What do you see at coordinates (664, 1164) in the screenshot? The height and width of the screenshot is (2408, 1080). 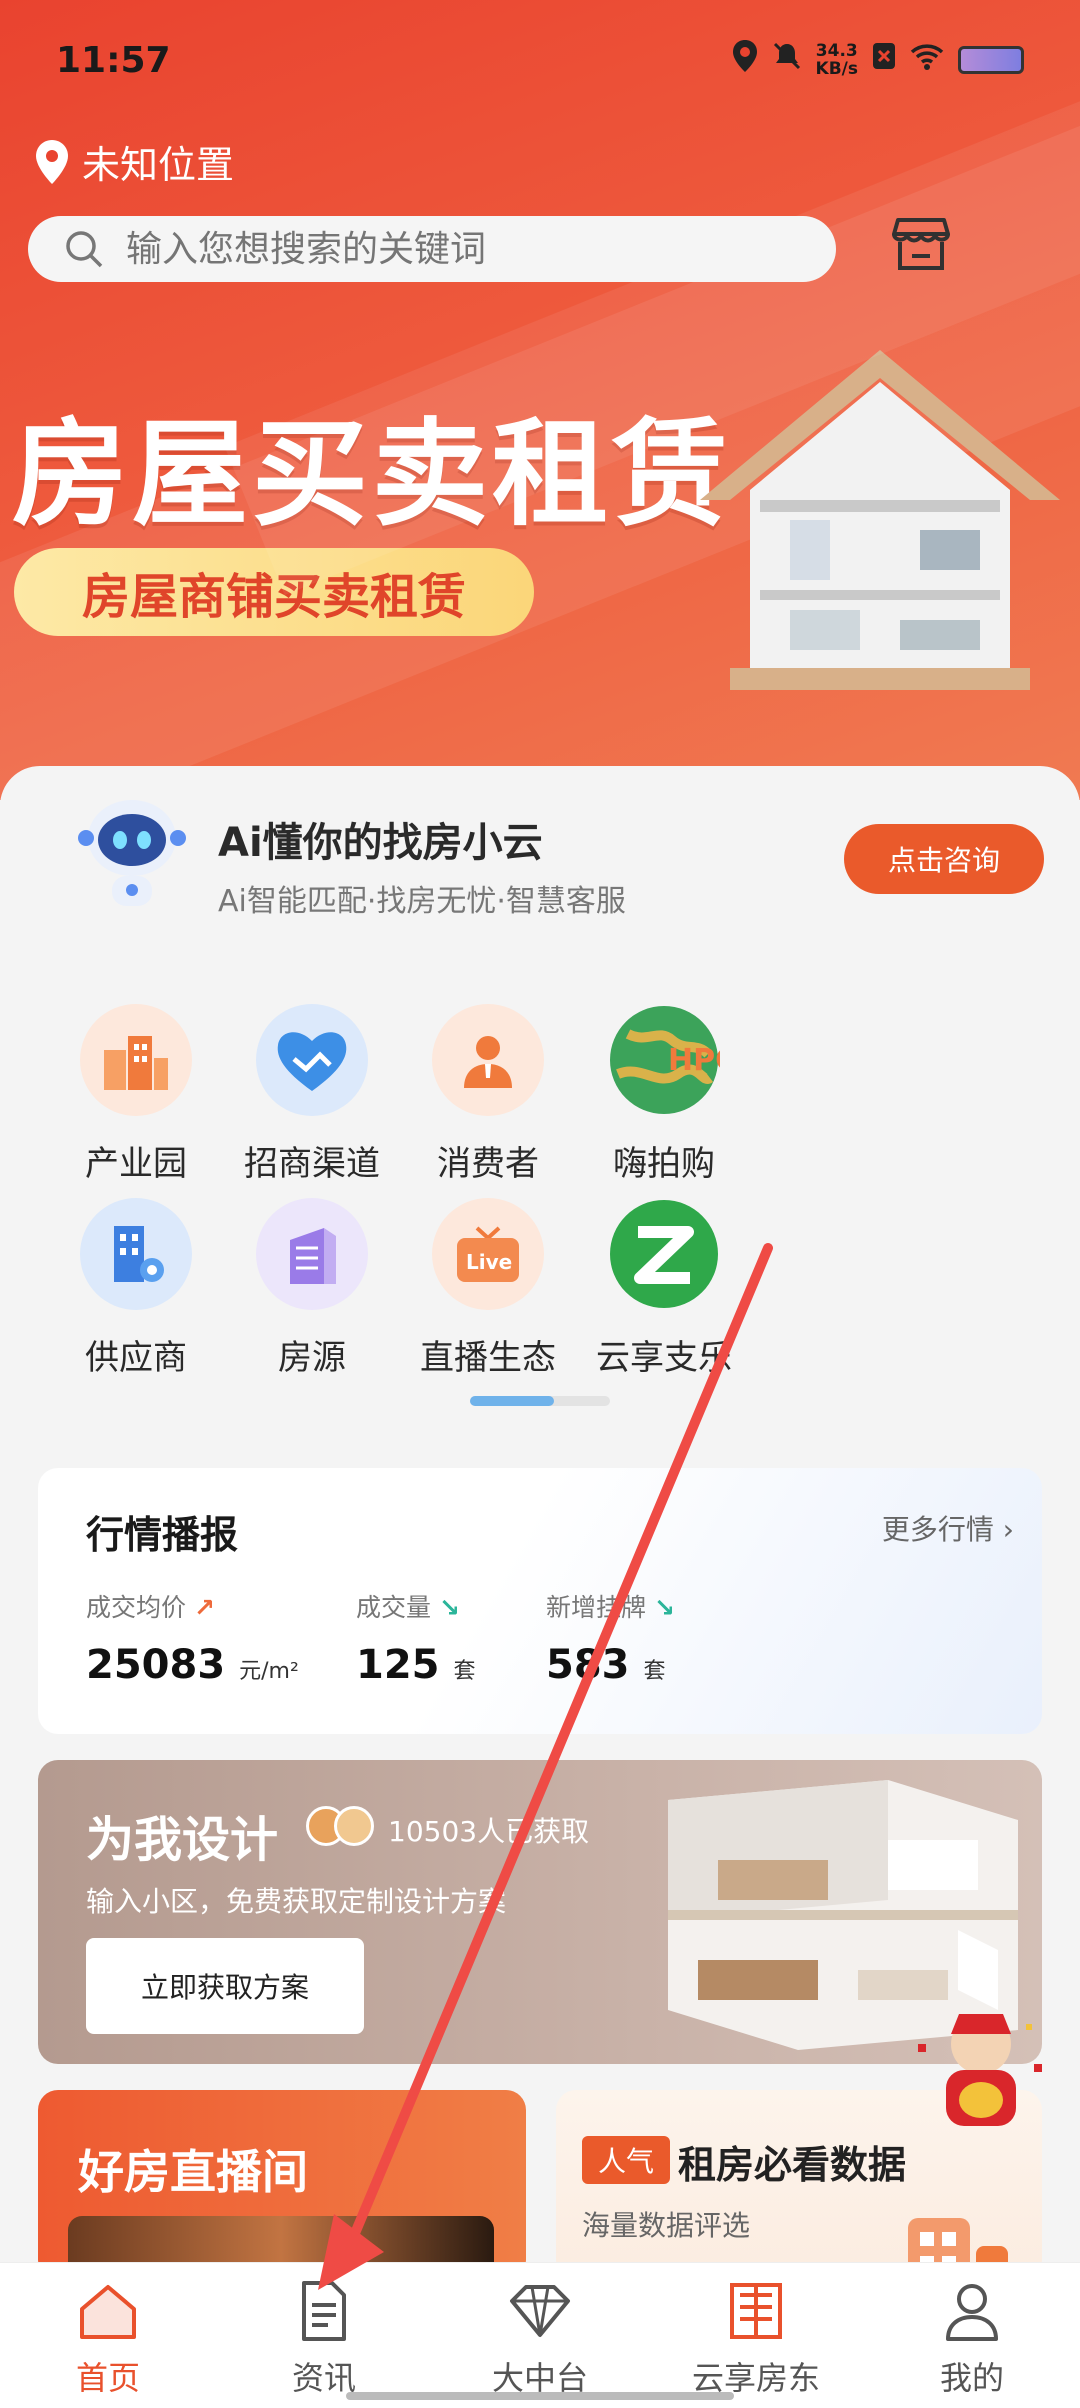 I see `category-label: 嗨拍购` at bounding box center [664, 1164].